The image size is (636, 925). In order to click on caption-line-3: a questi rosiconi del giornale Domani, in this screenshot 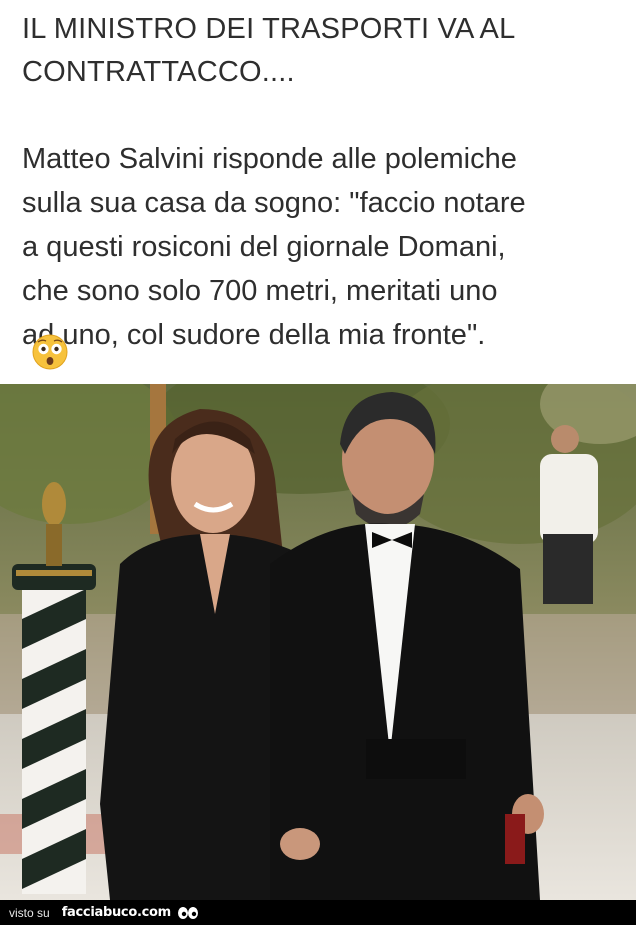, I will do `click(264, 247)`.